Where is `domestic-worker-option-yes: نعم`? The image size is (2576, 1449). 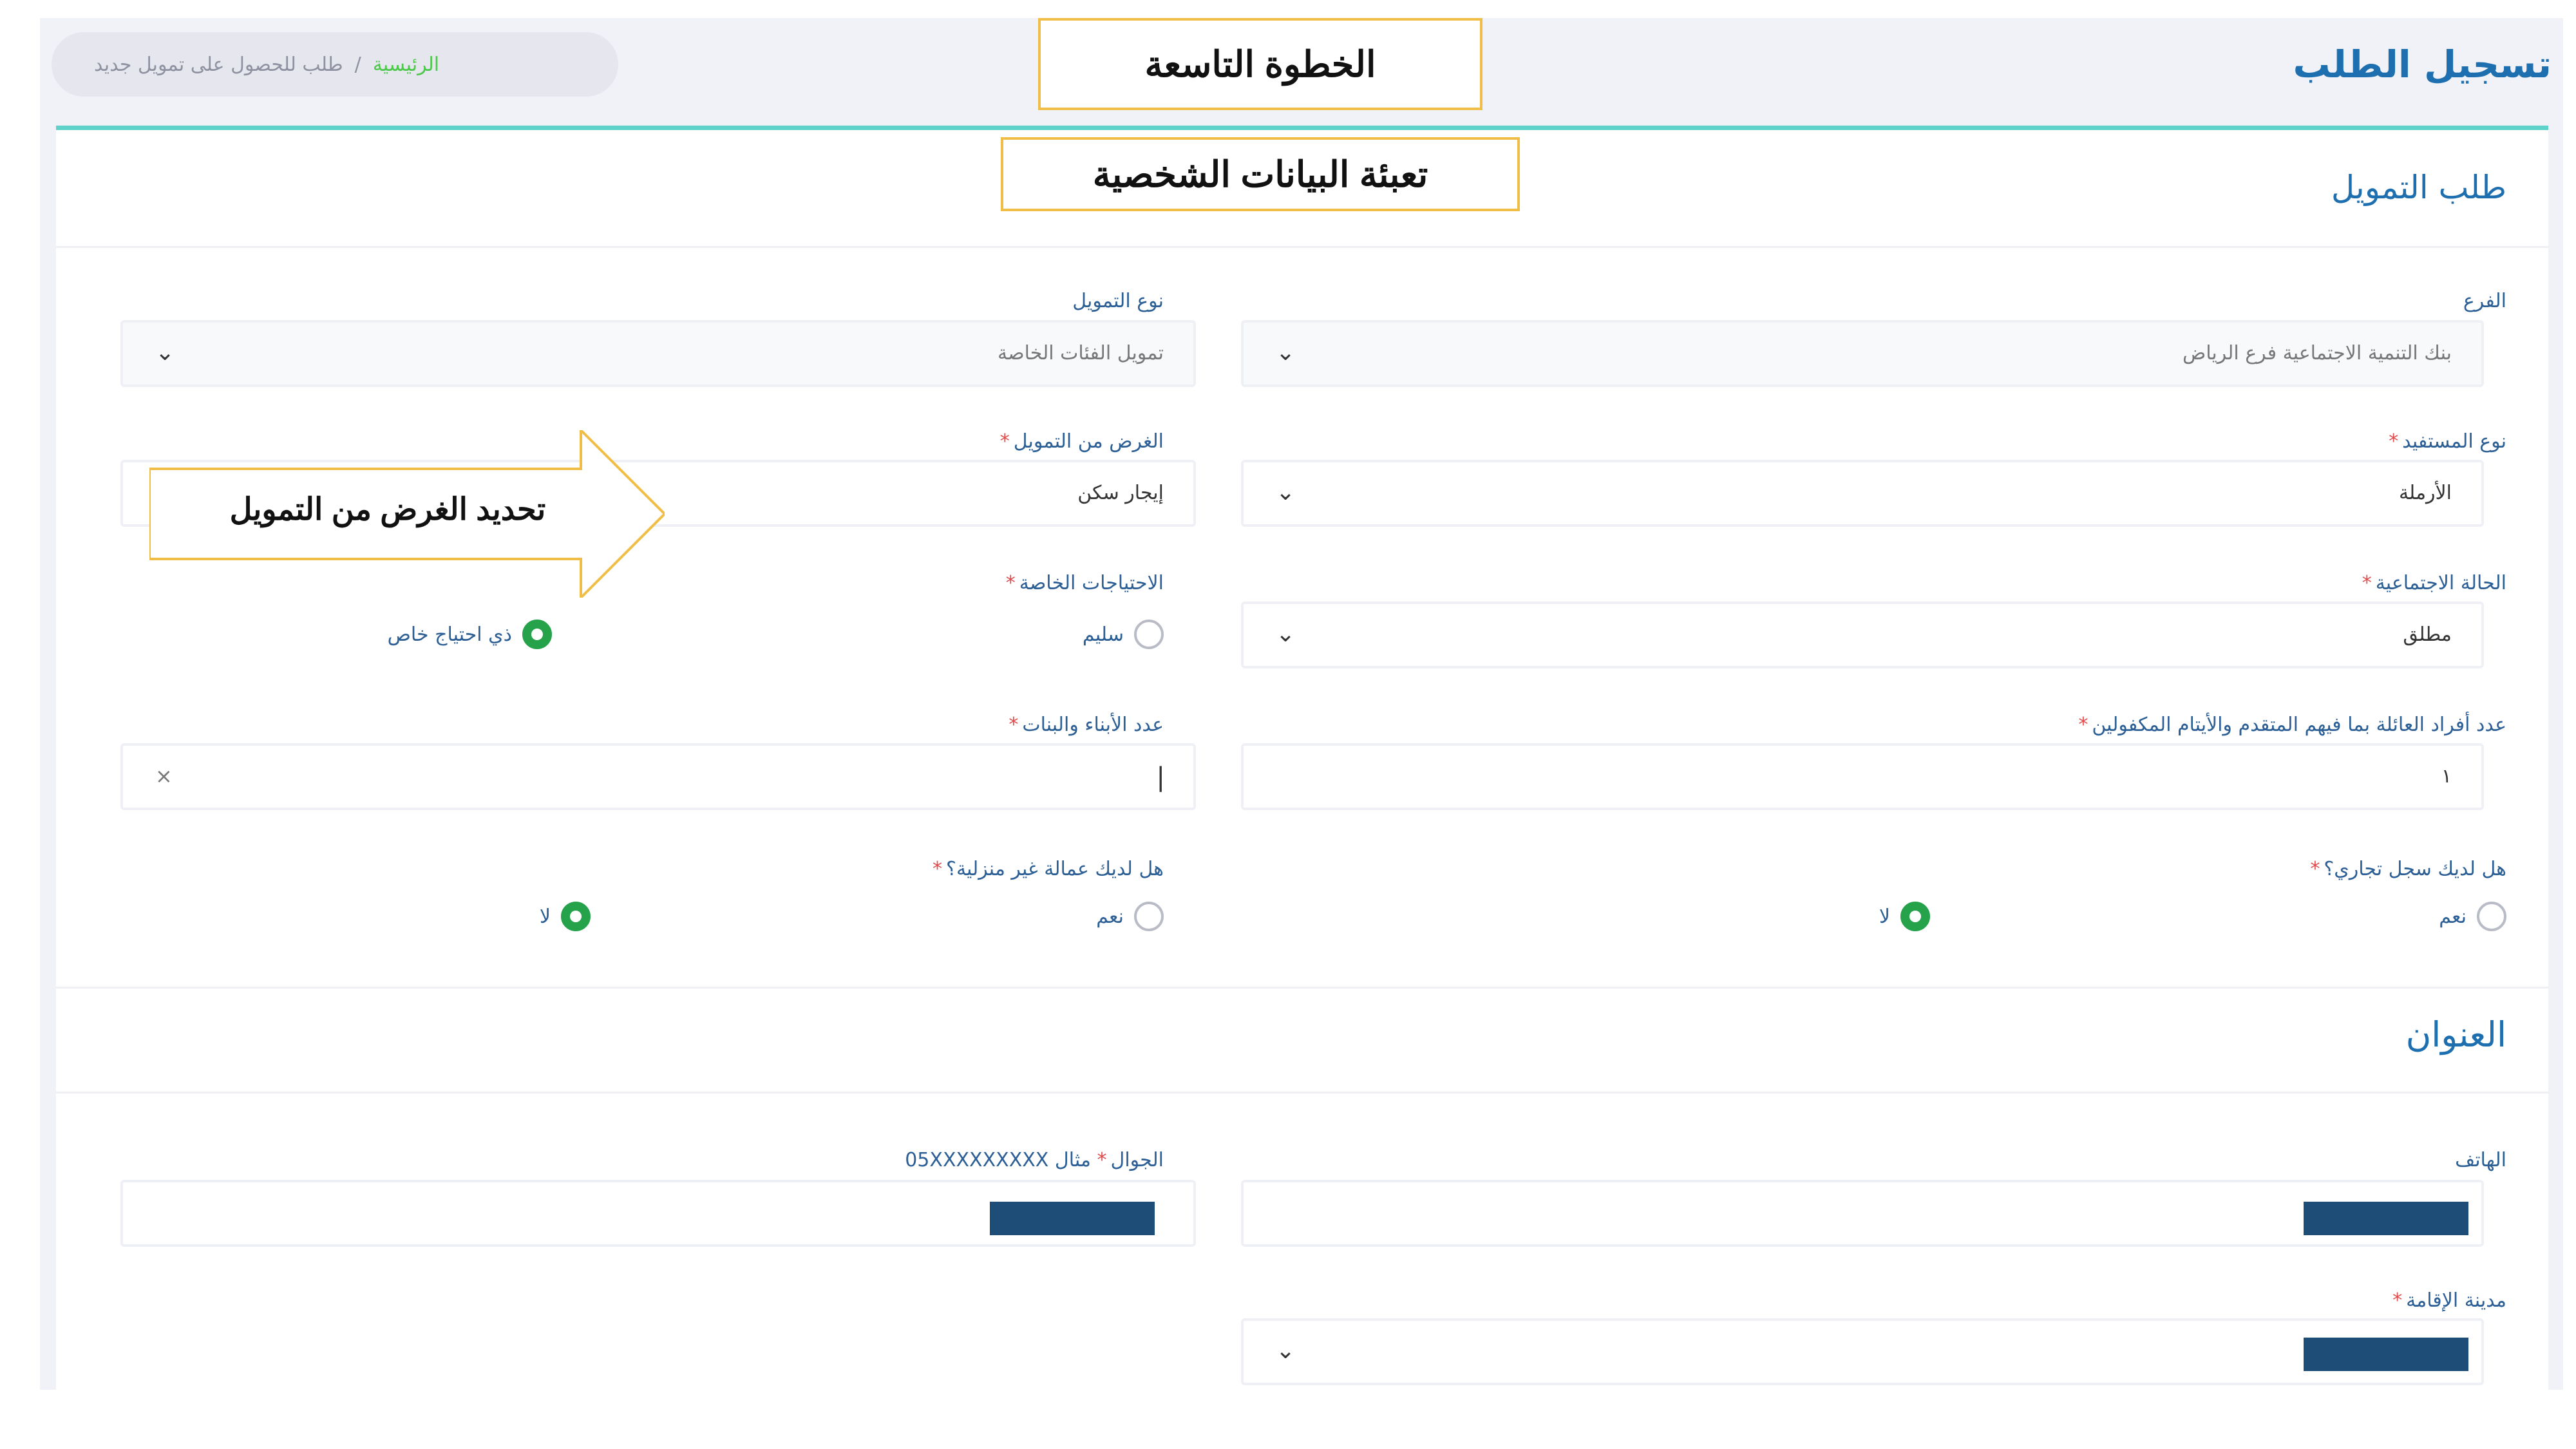
domestic-worker-option-yes: نعم is located at coordinates (1130, 916).